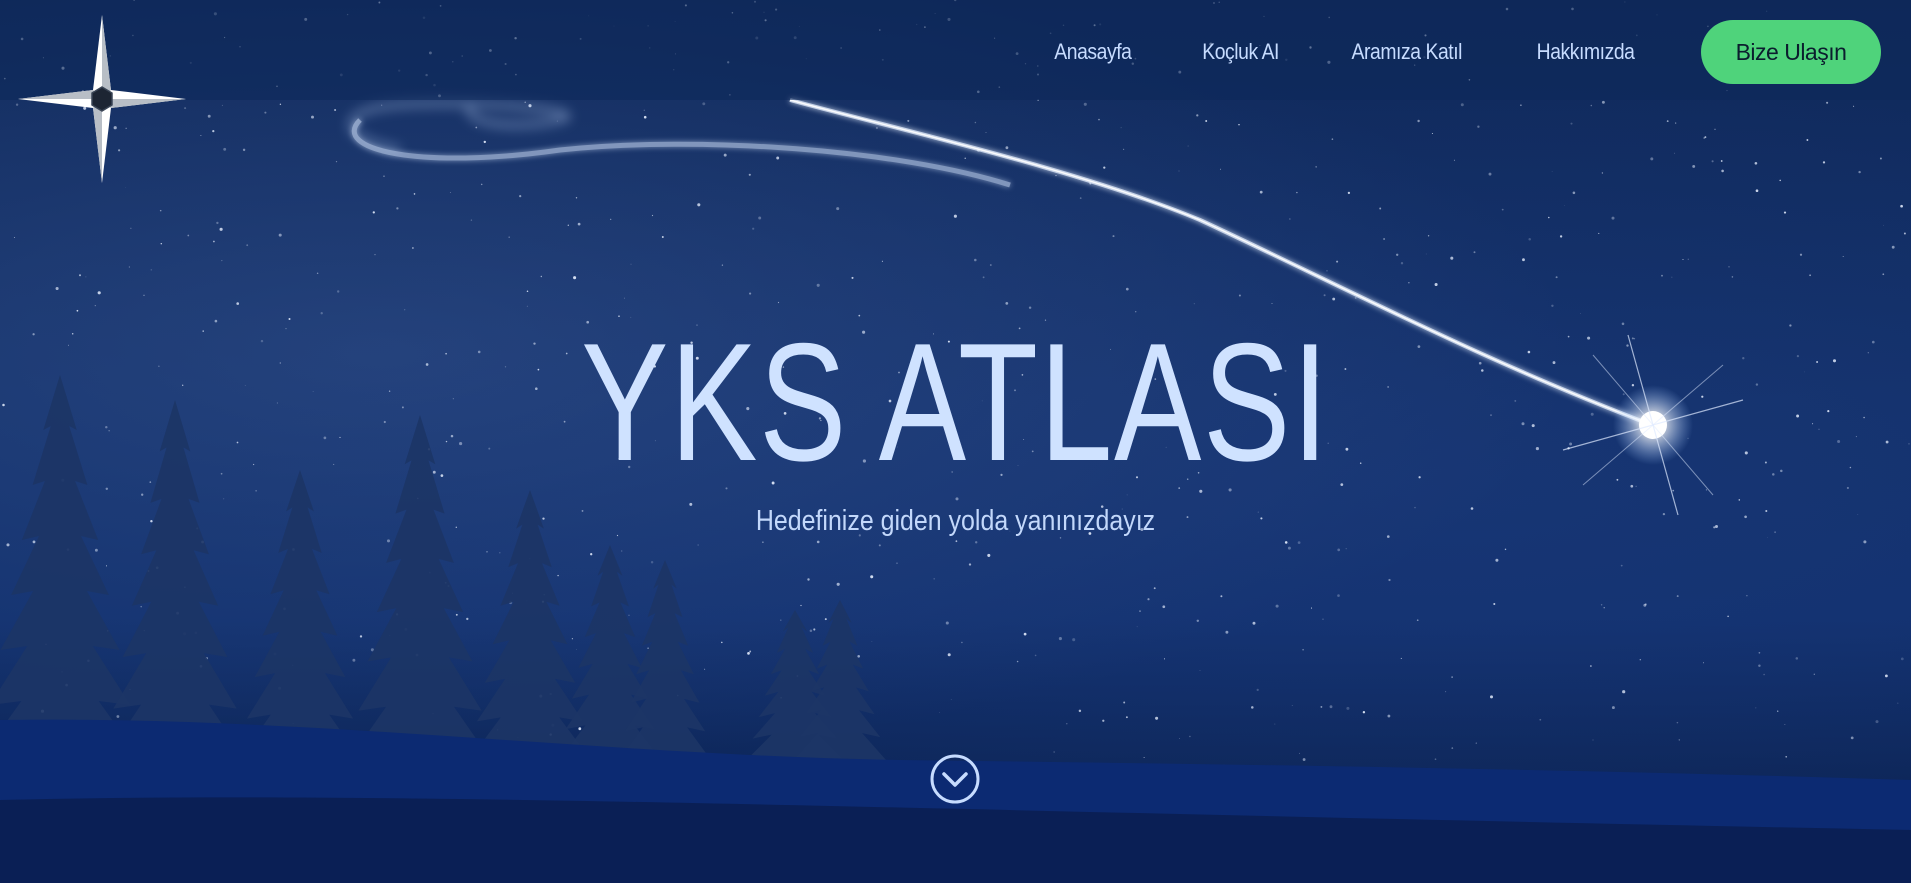 The height and width of the screenshot is (883, 1911). Describe the element at coordinates (955, 779) in the screenshot. I see `chevron-down-circle-icon` at that location.